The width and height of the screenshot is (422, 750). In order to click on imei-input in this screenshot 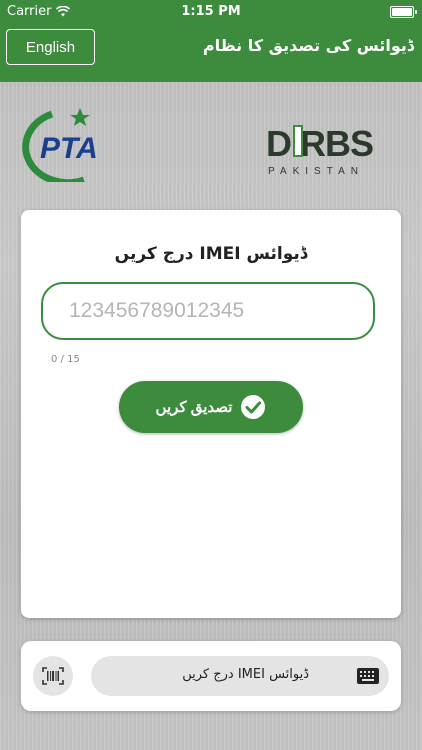, I will do `click(208, 311)`.